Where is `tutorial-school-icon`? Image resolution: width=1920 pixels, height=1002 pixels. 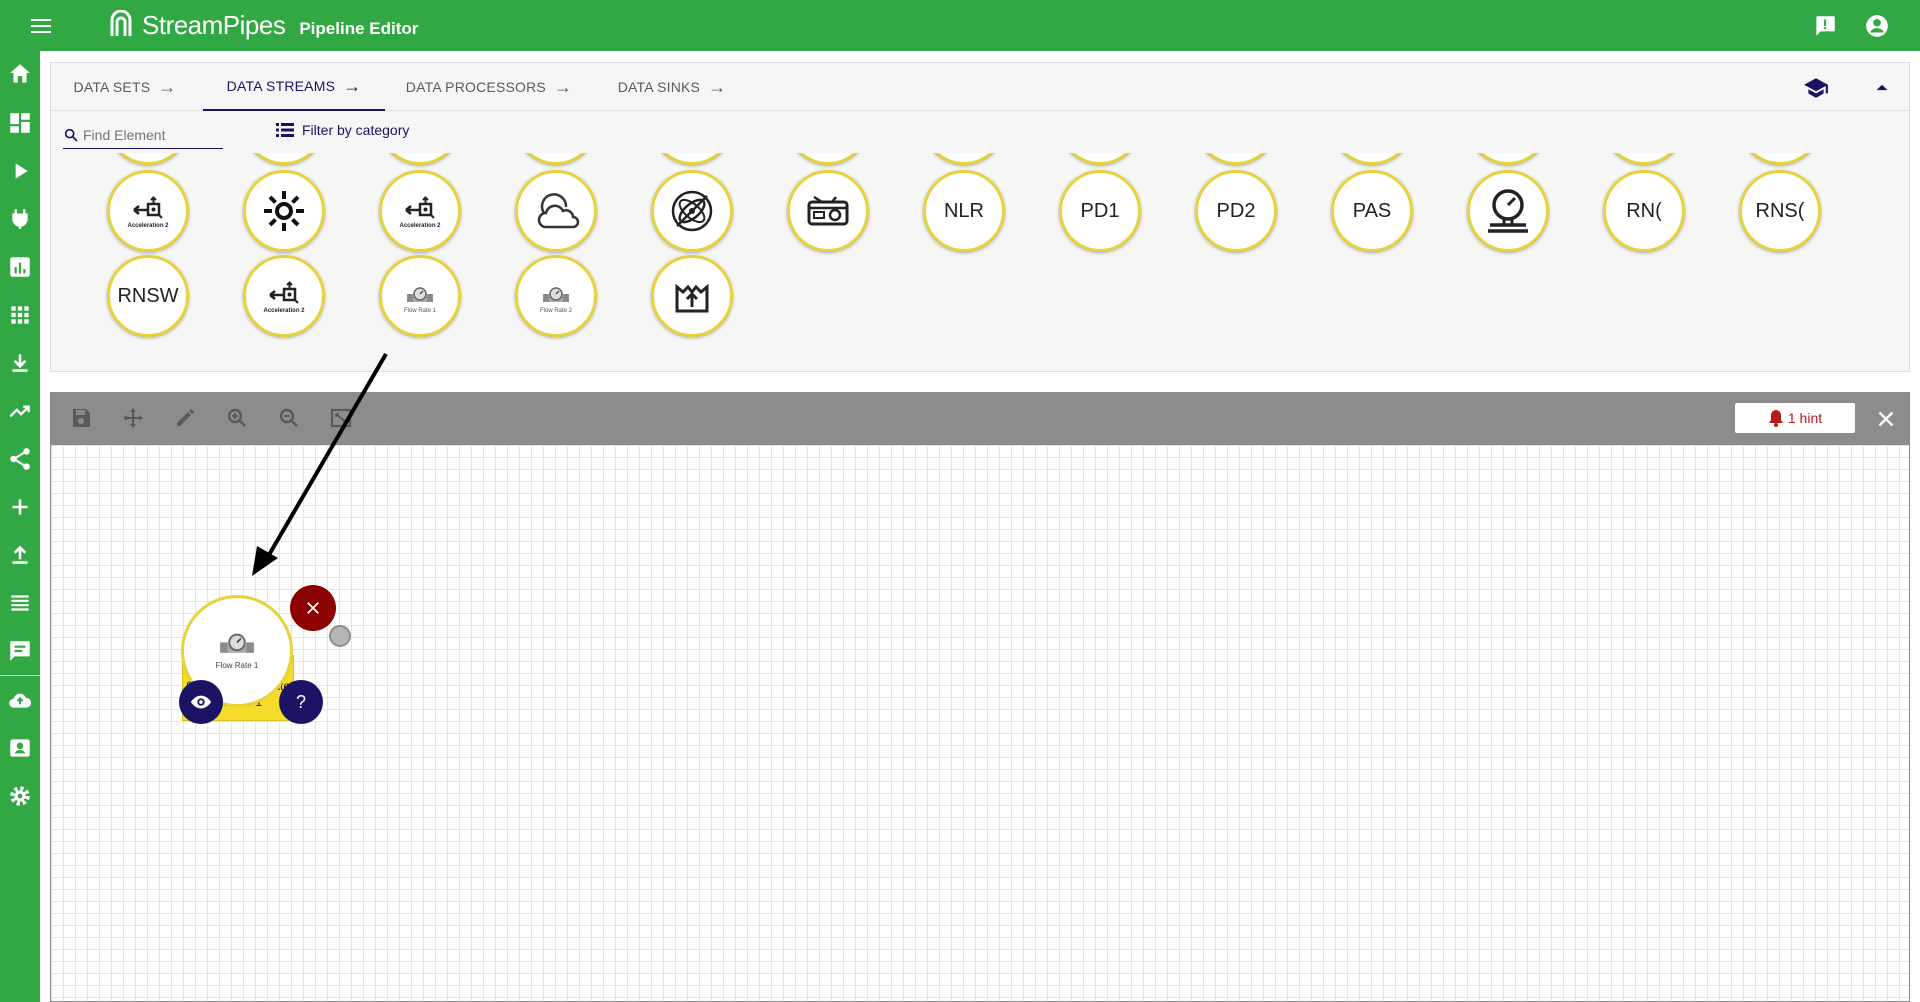 tutorial-school-icon is located at coordinates (1816, 88).